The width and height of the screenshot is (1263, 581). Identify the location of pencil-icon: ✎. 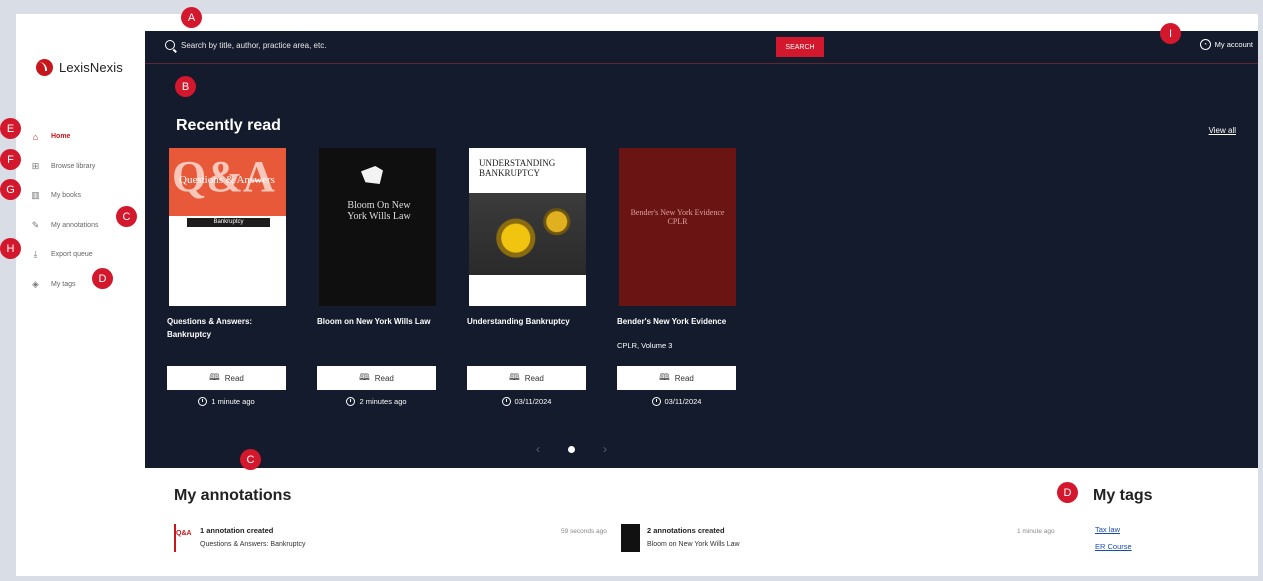
(35, 224).